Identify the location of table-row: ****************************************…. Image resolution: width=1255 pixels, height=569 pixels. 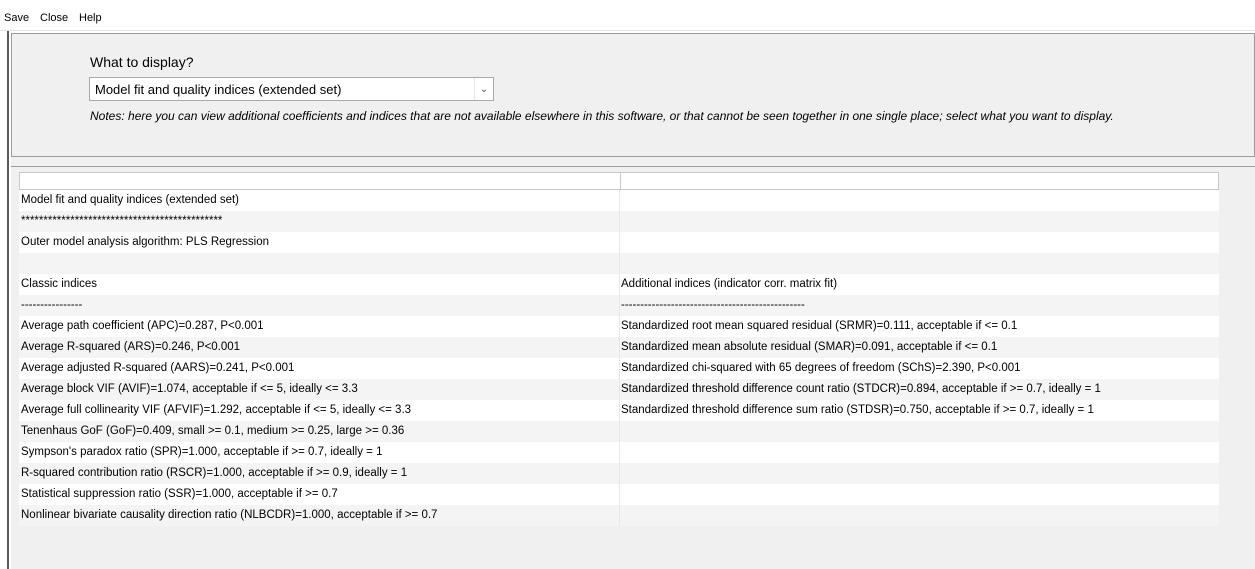
(619, 221).